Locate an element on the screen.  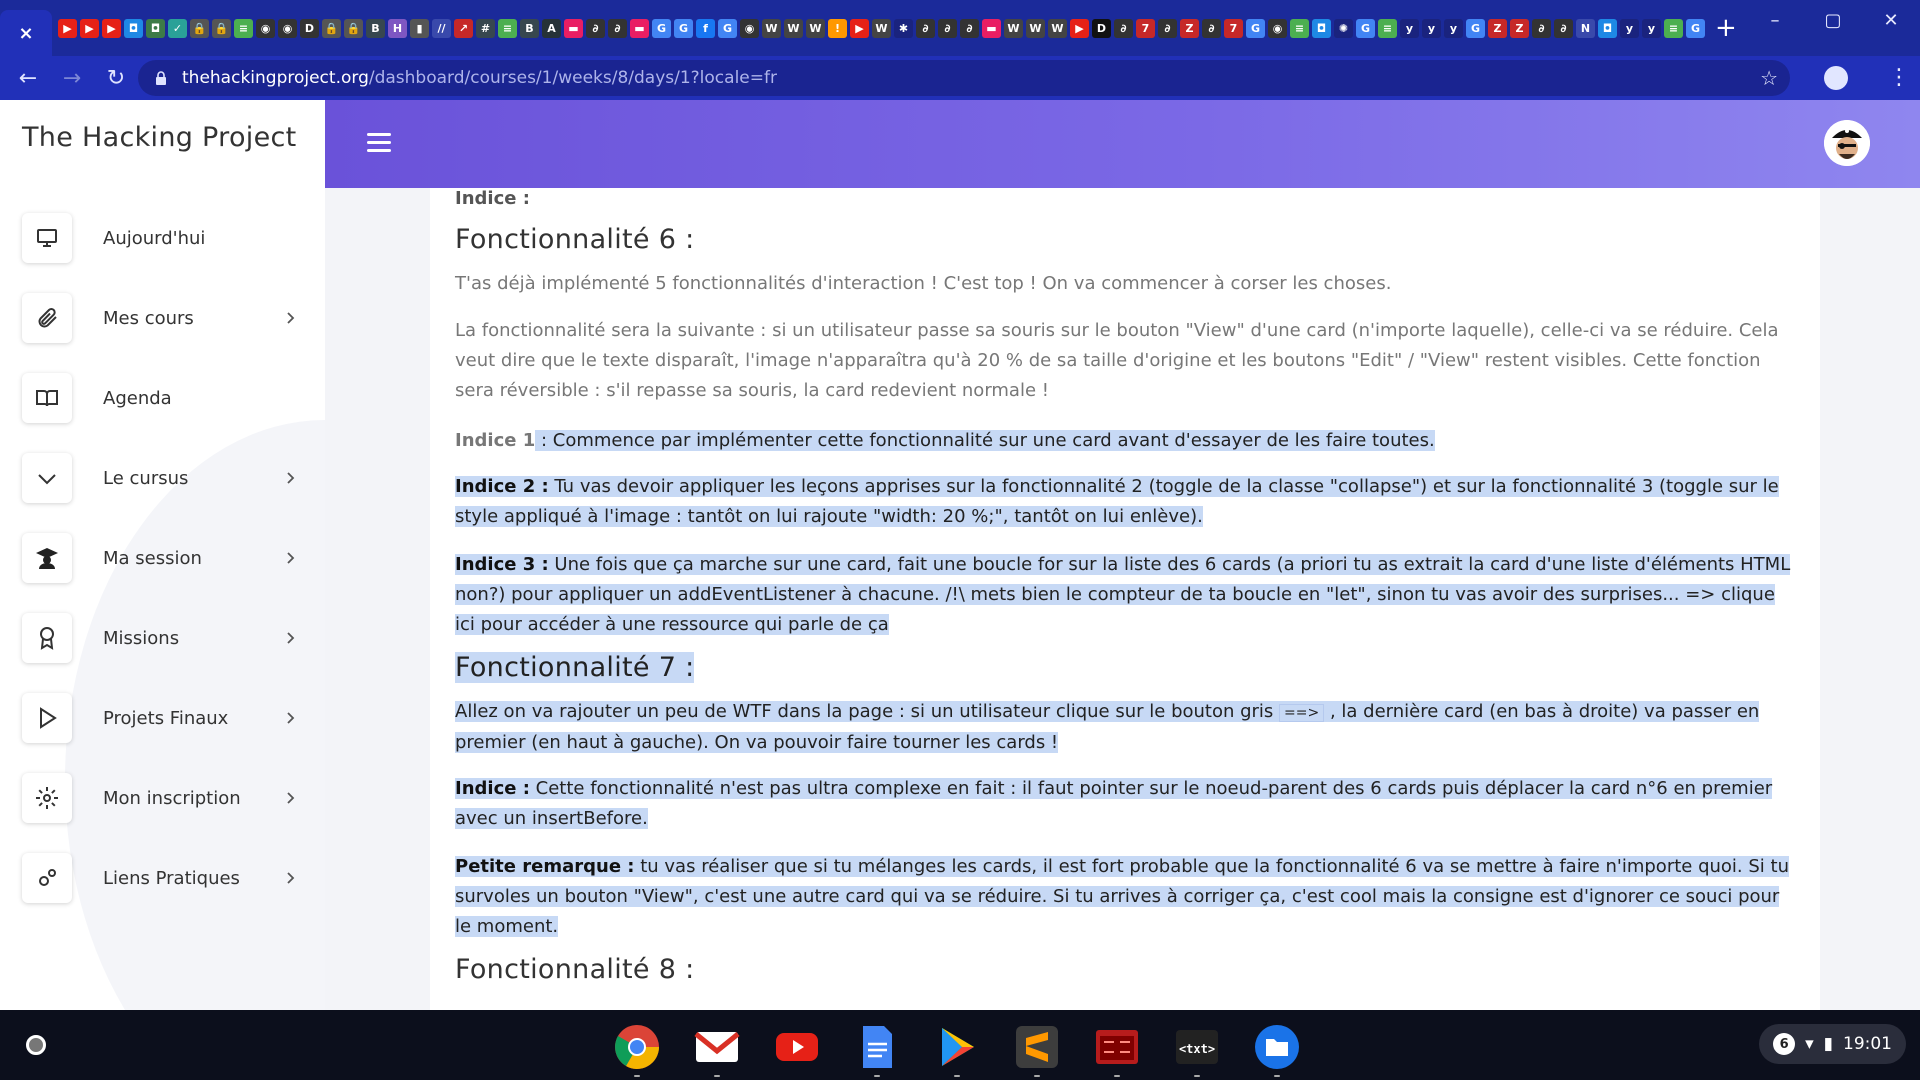
files-app is located at coordinates (1277, 1047).